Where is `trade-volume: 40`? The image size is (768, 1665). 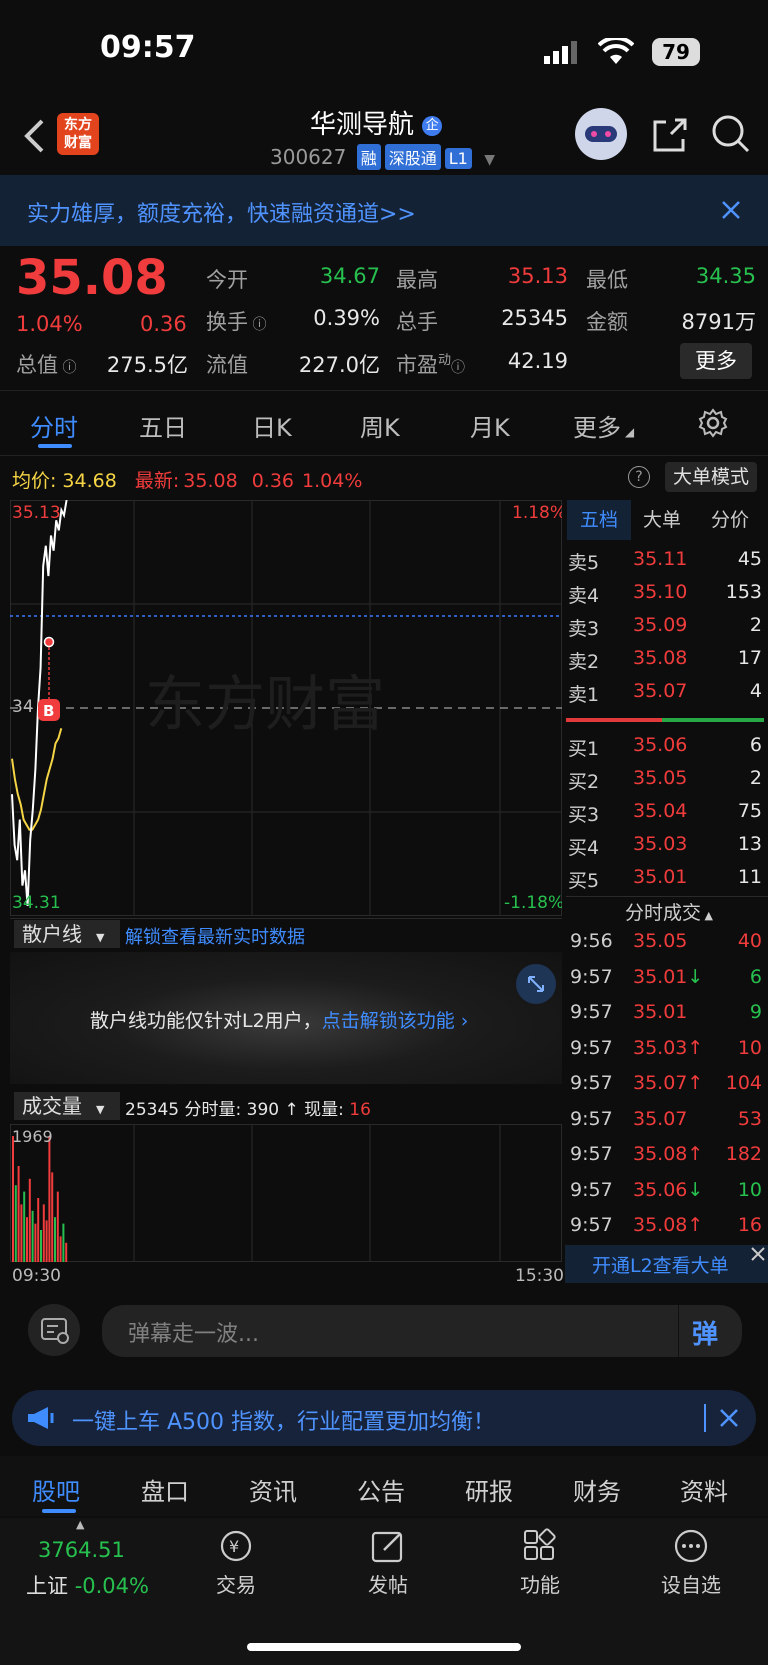 trade-volume: 40 is located at coordinates (749, 941).